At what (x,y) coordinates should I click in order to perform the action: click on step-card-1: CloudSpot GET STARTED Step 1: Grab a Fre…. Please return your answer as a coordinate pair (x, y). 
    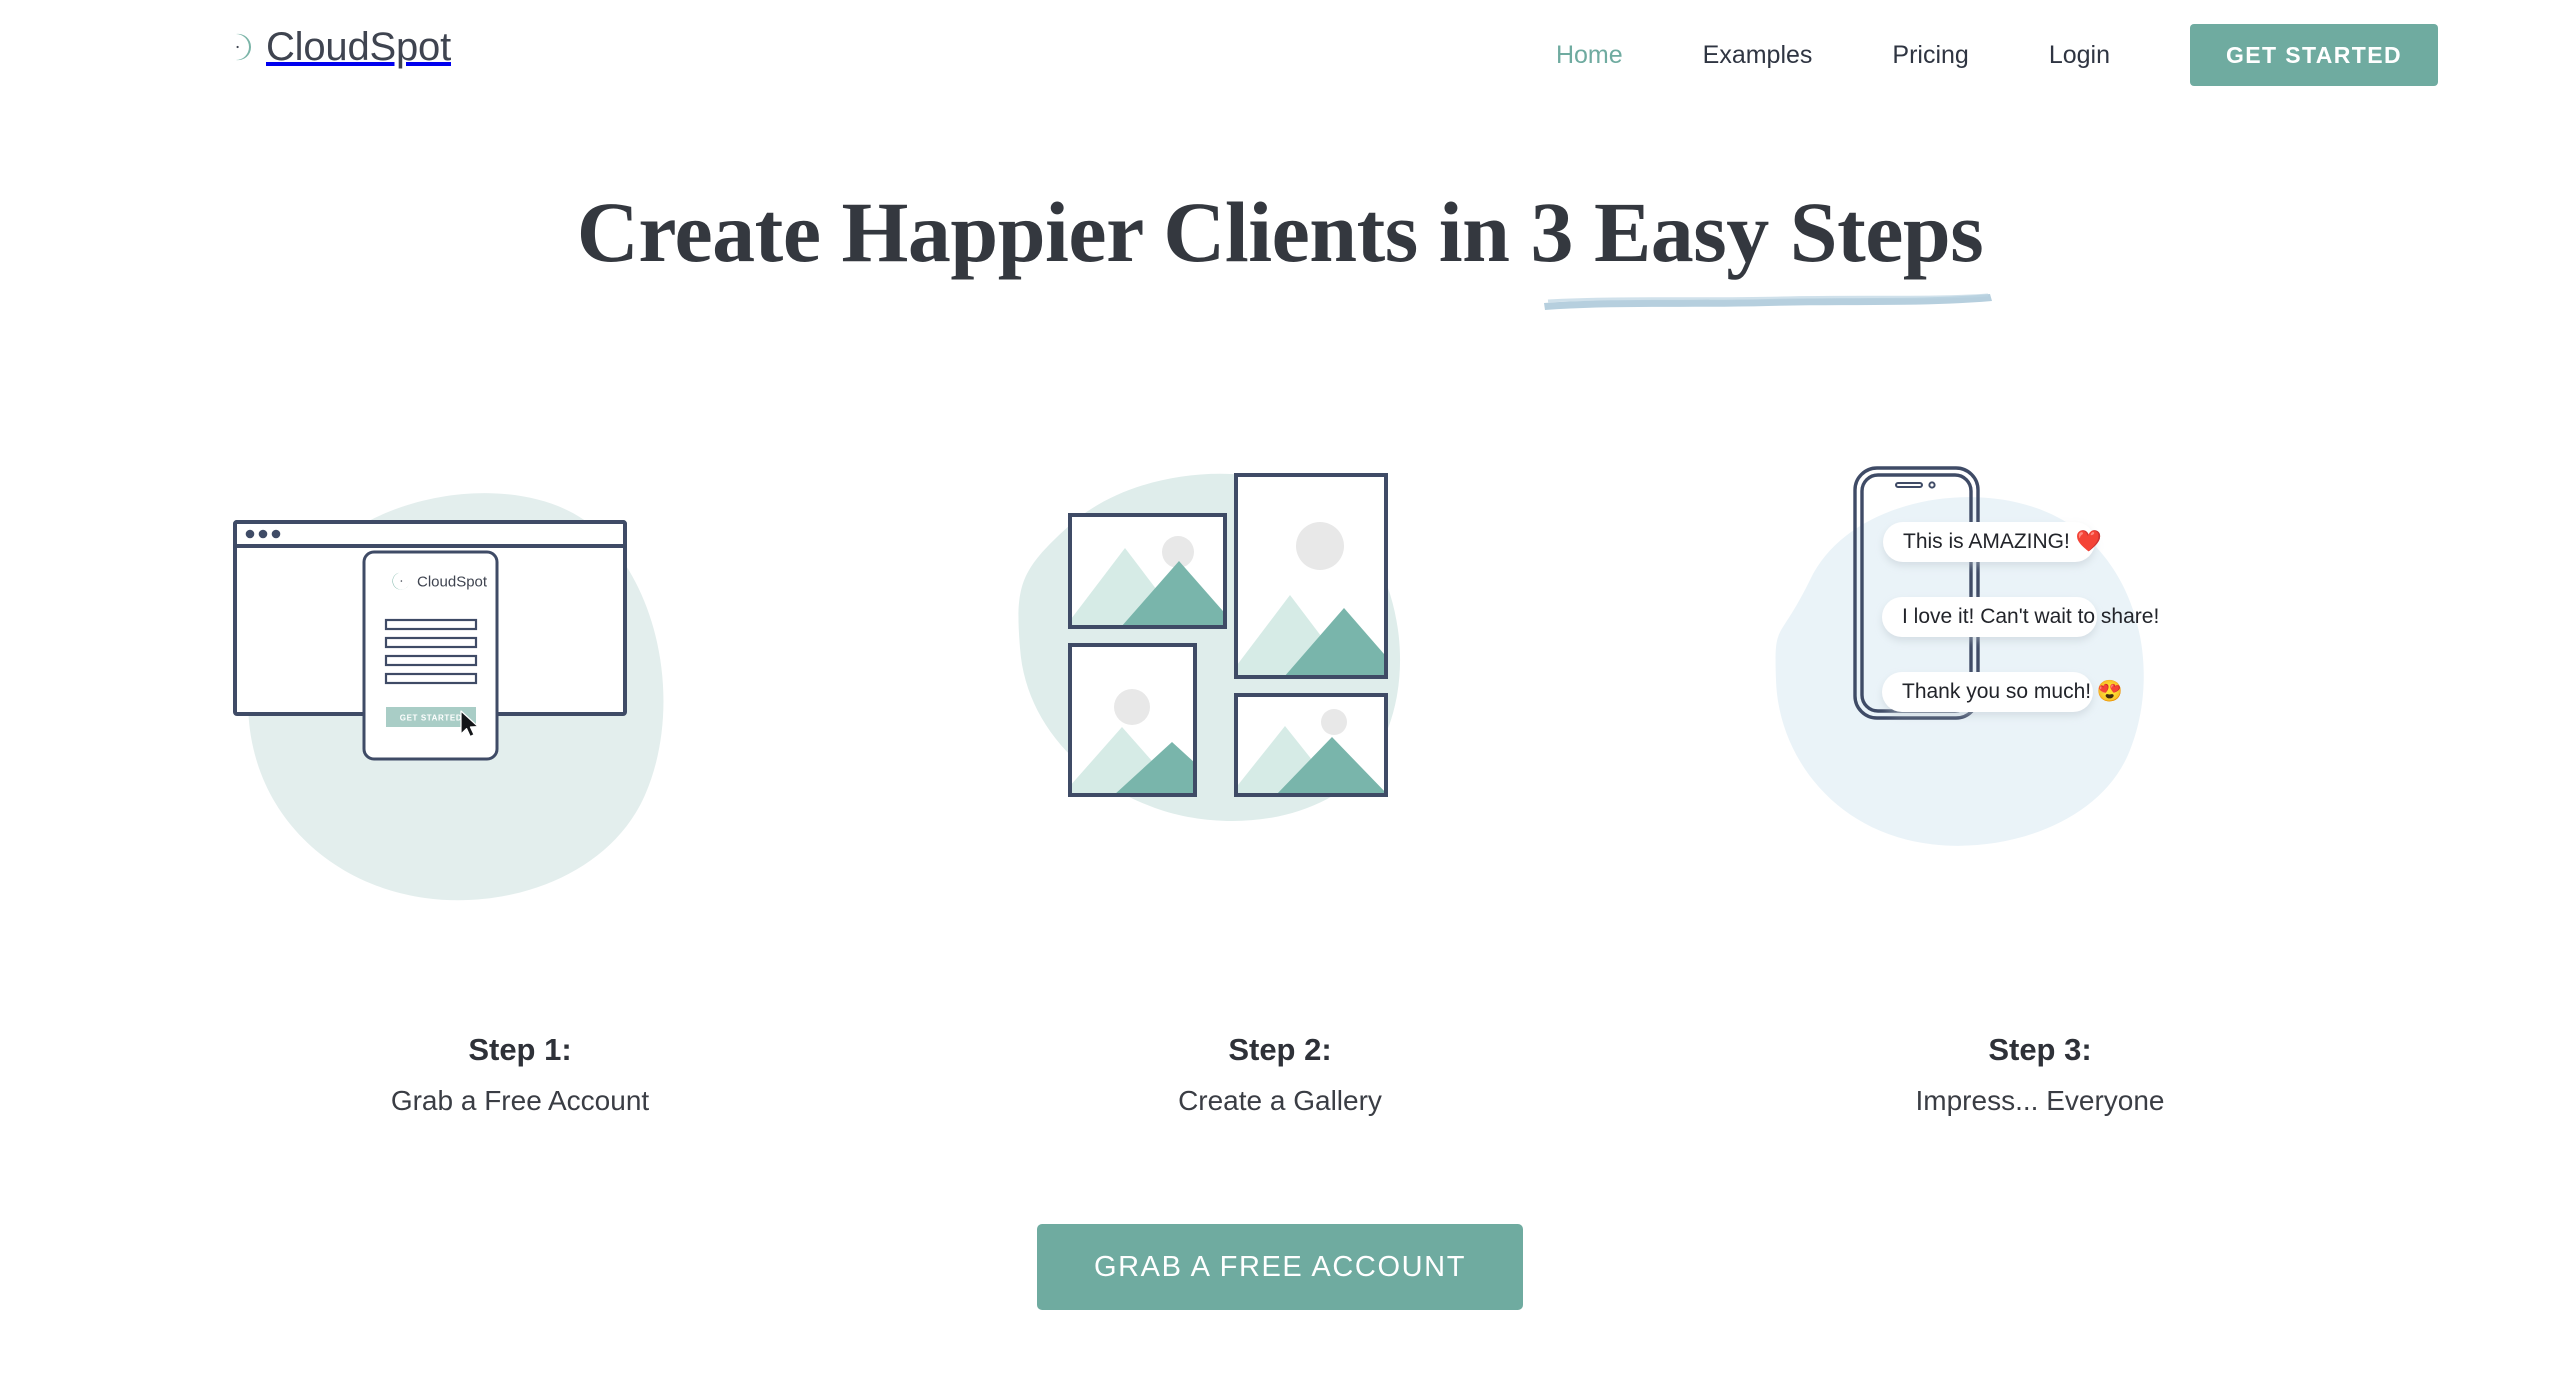
    Looking at the image, I should click on (520, 775).